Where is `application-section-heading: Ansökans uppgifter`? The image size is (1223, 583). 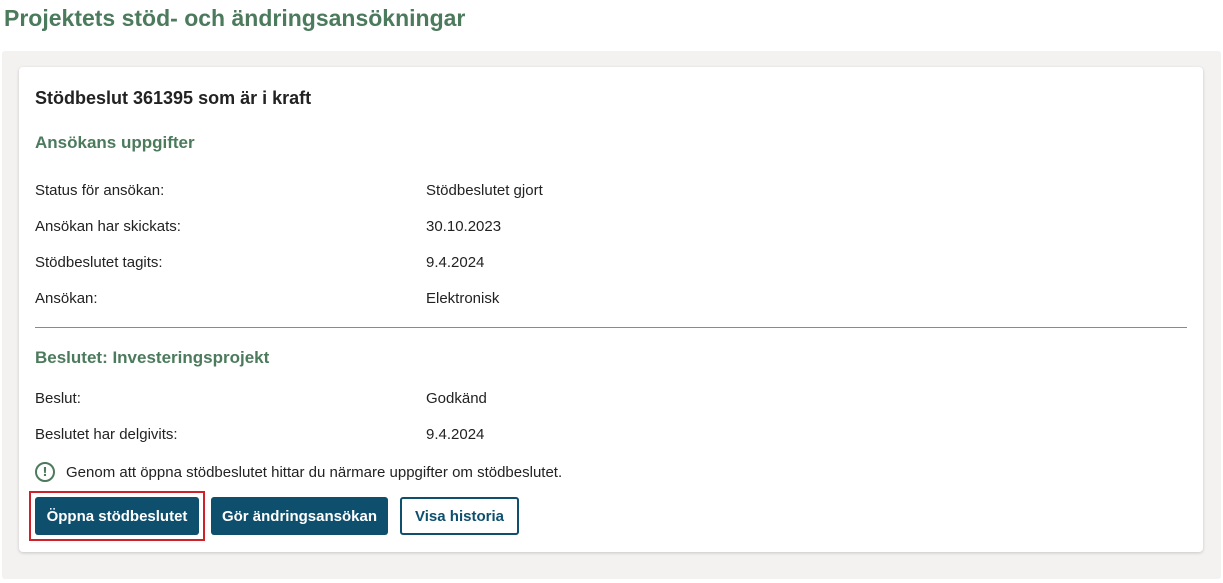
application-section-heading: Ansökans uppgifter is located at coordinates (115, 142).